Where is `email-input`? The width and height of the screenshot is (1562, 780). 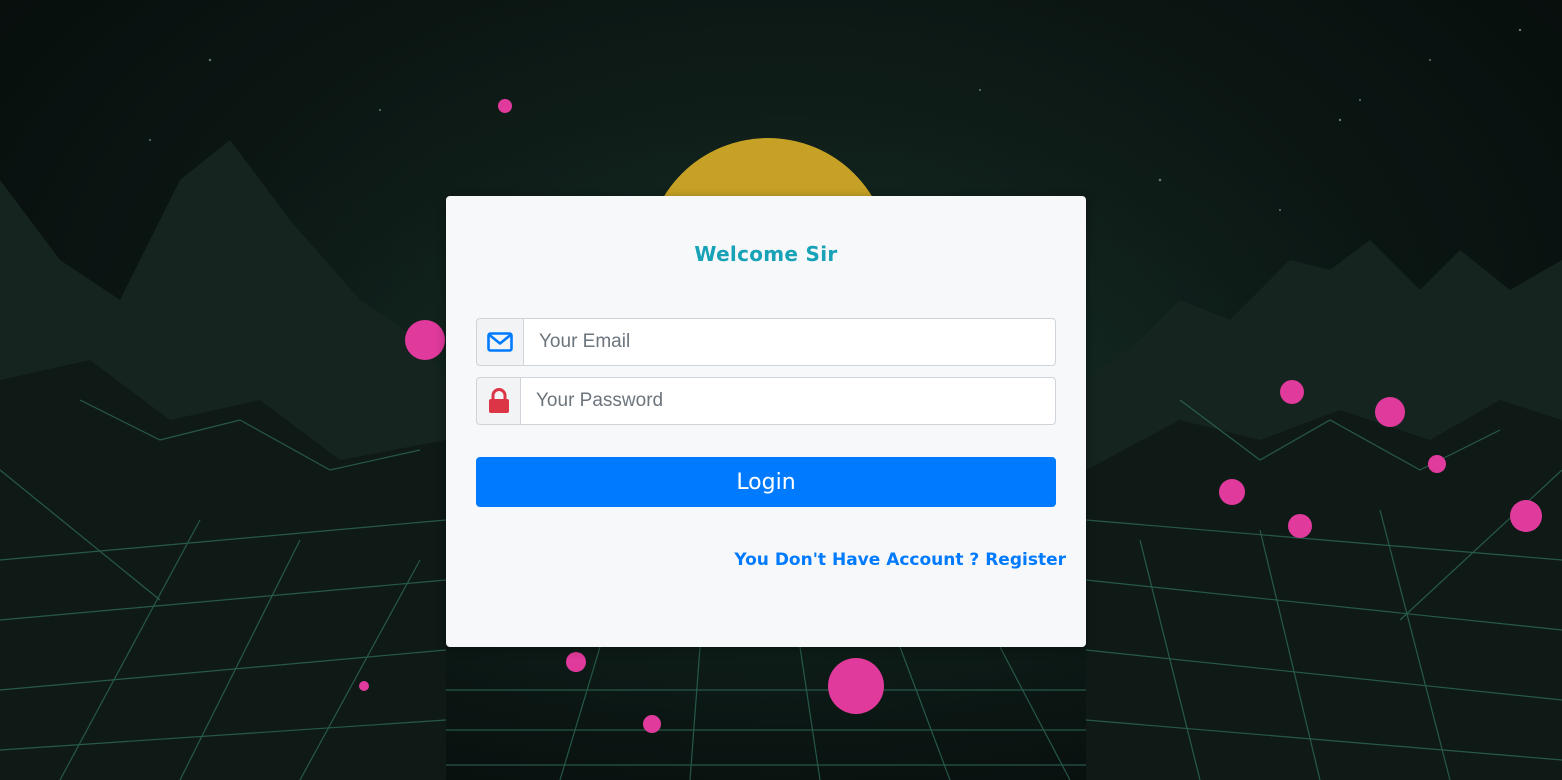
email-input is located at coordinates (789, 342).